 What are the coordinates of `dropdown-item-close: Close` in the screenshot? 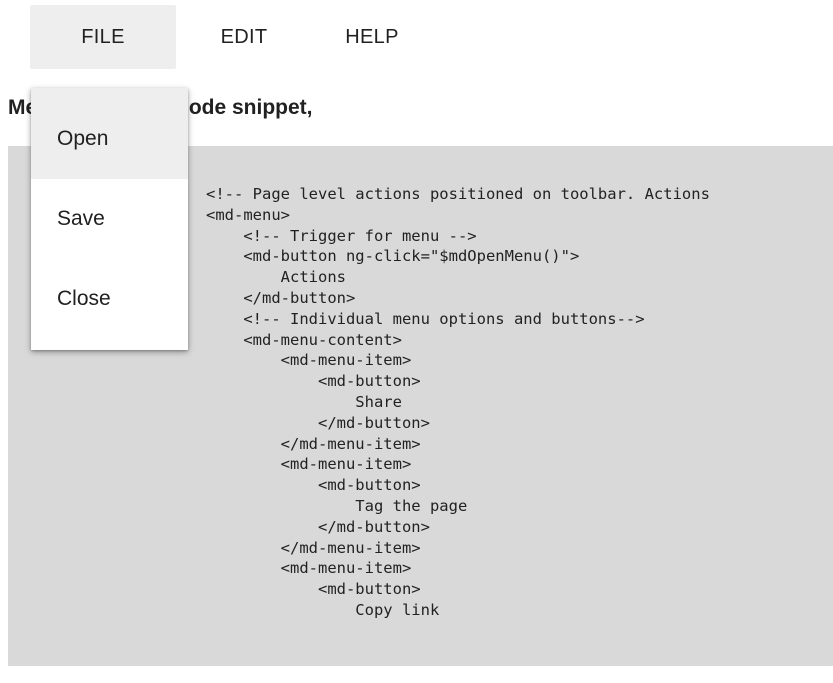 It's located at (109, 299).